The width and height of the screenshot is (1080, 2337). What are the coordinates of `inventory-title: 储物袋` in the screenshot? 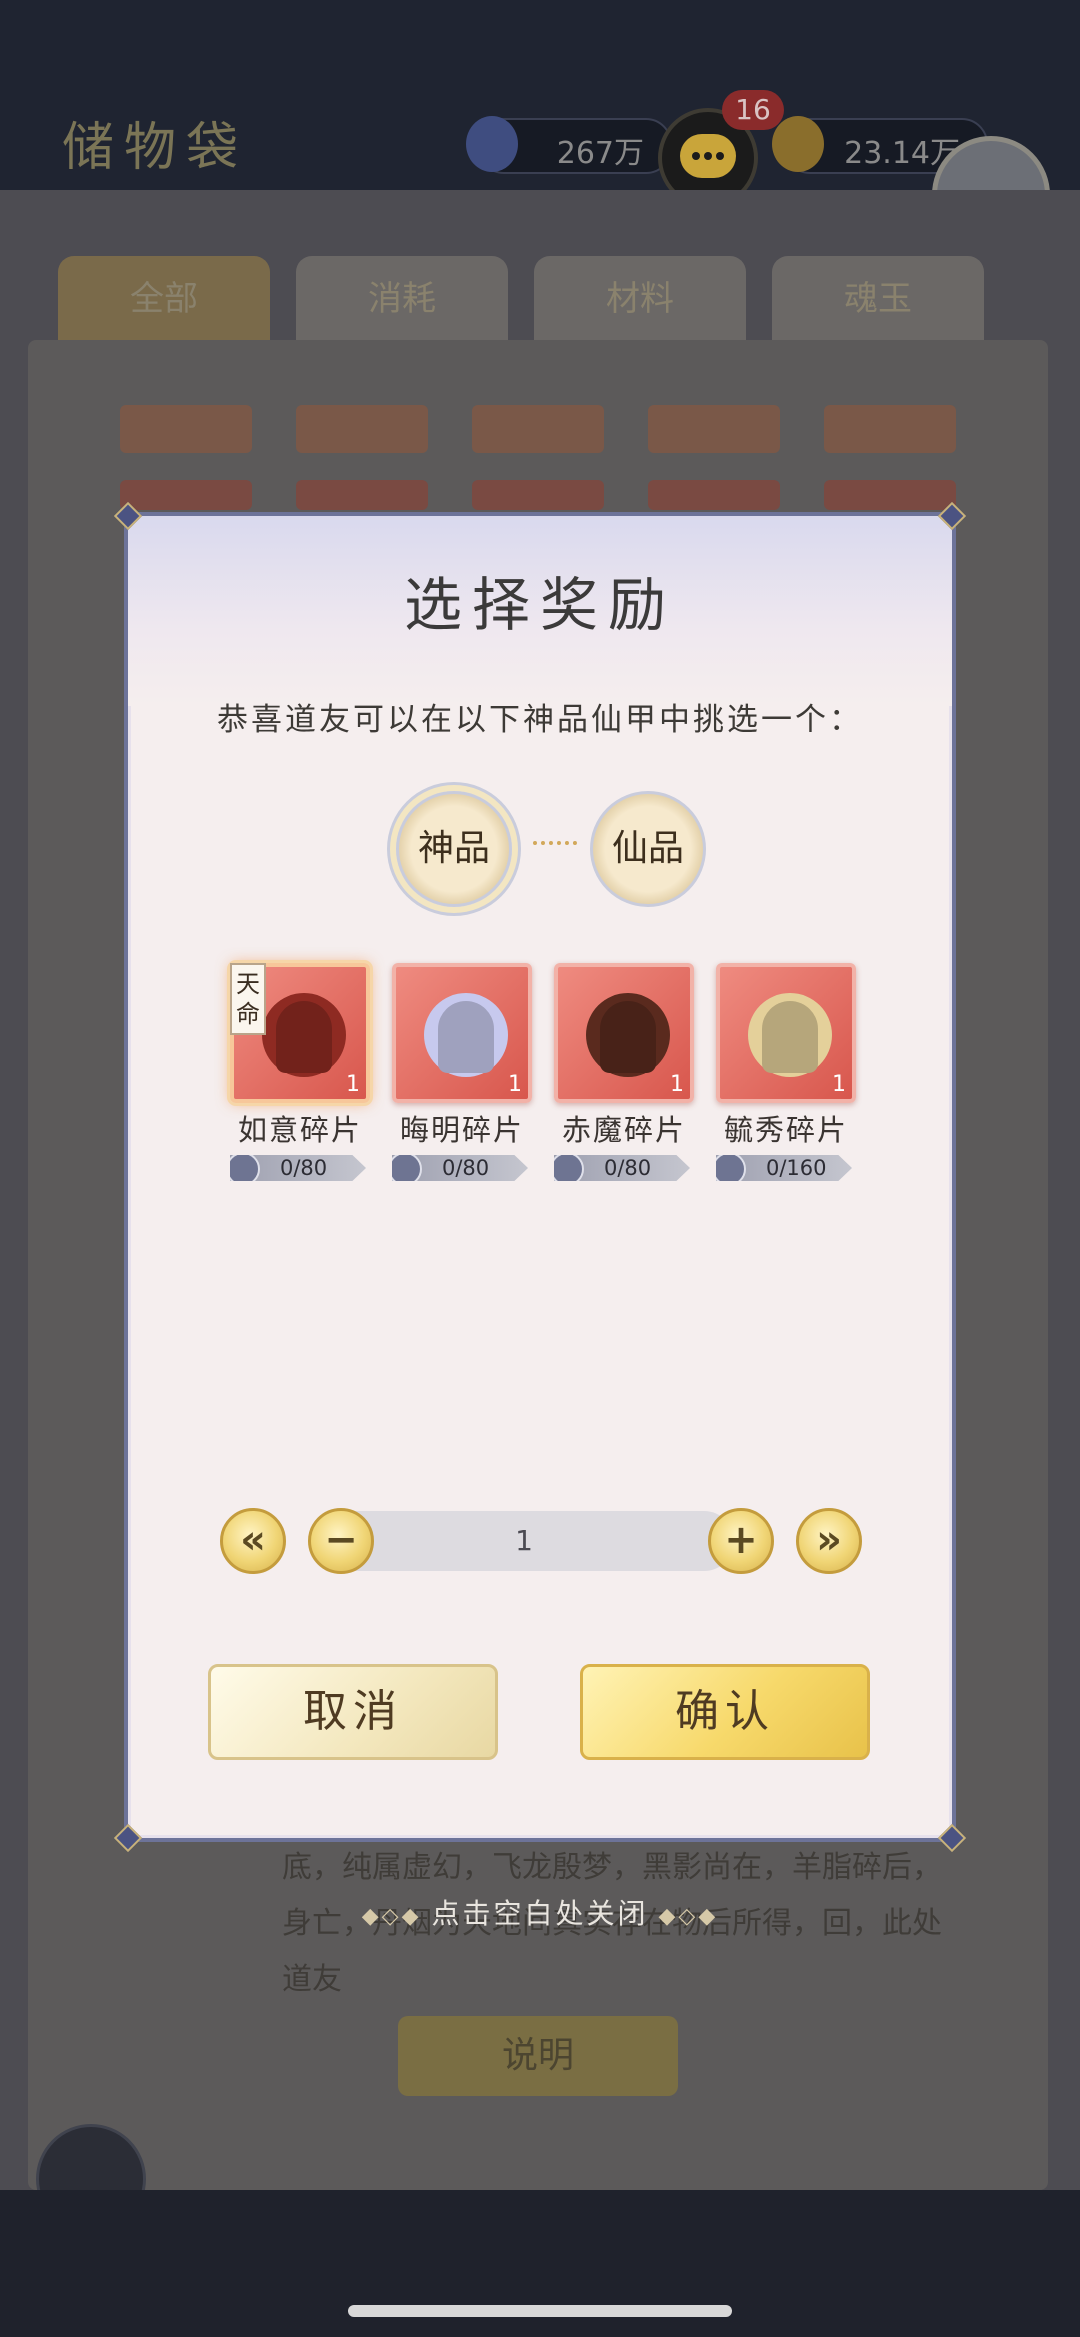 It's located at (155, 148).